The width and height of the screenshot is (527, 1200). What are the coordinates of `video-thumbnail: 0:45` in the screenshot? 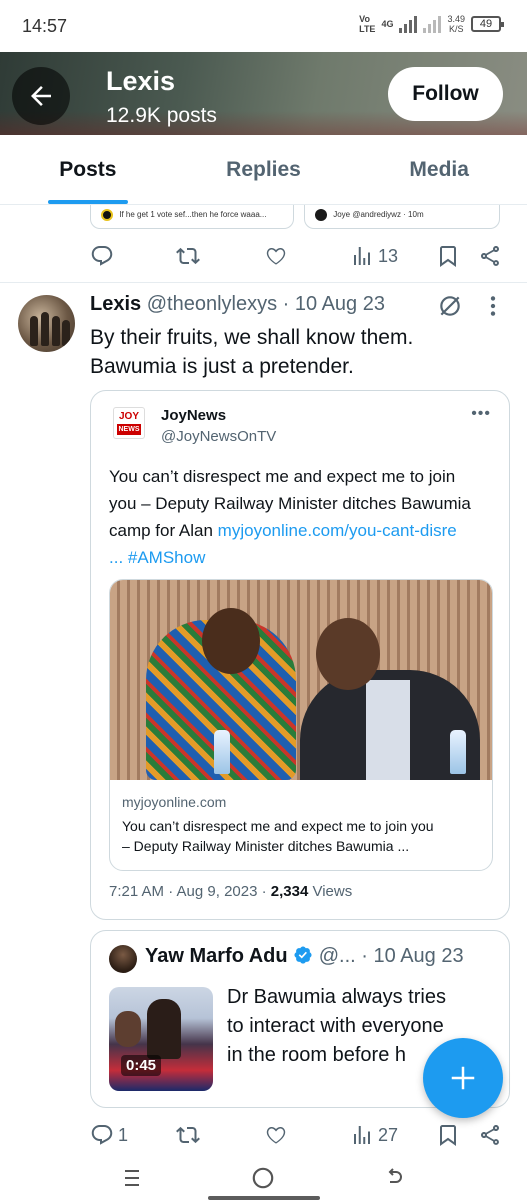 It's located at (161, 1039).